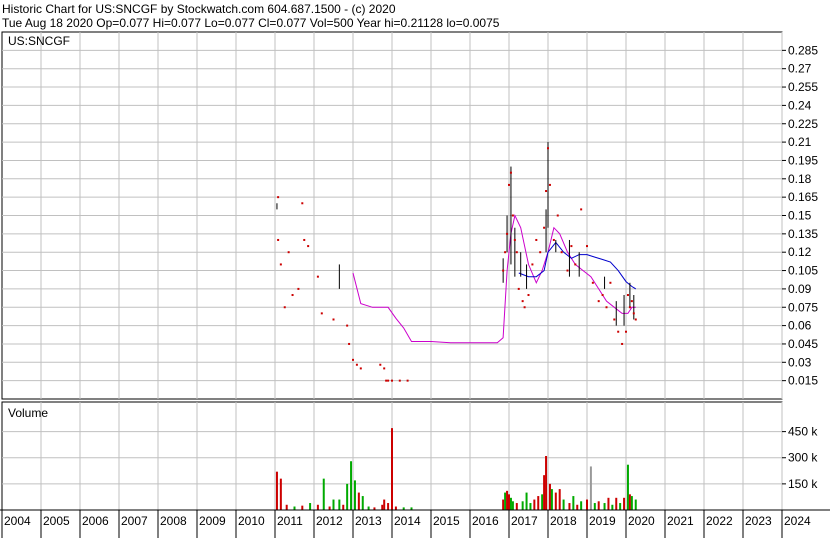  Describe the element at coordinates (800, 362) in the screenshot. I see `price-tick-label: 0.03` at that location.